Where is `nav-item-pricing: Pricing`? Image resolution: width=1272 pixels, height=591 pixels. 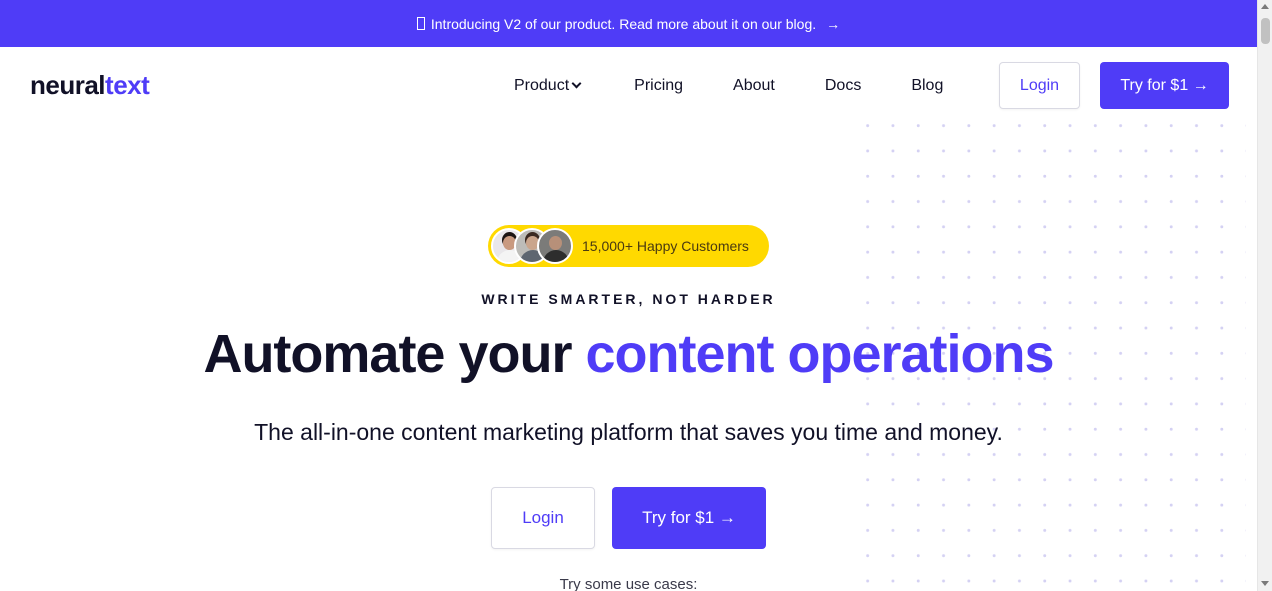
nav-item-pricing: Pricing is located at coordinates (658, 86).